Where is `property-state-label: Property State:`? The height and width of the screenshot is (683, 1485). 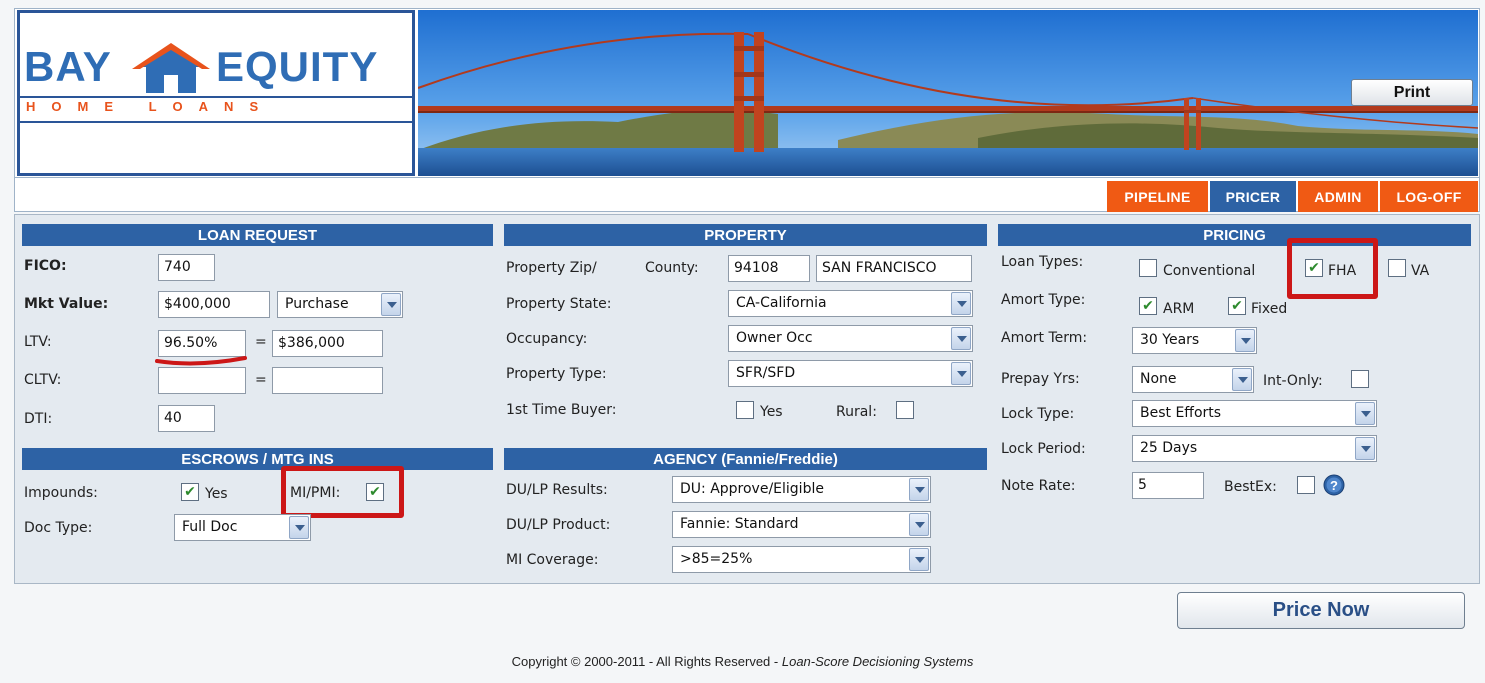 property-state-label: Property State: is located at coordinates (559, 304).